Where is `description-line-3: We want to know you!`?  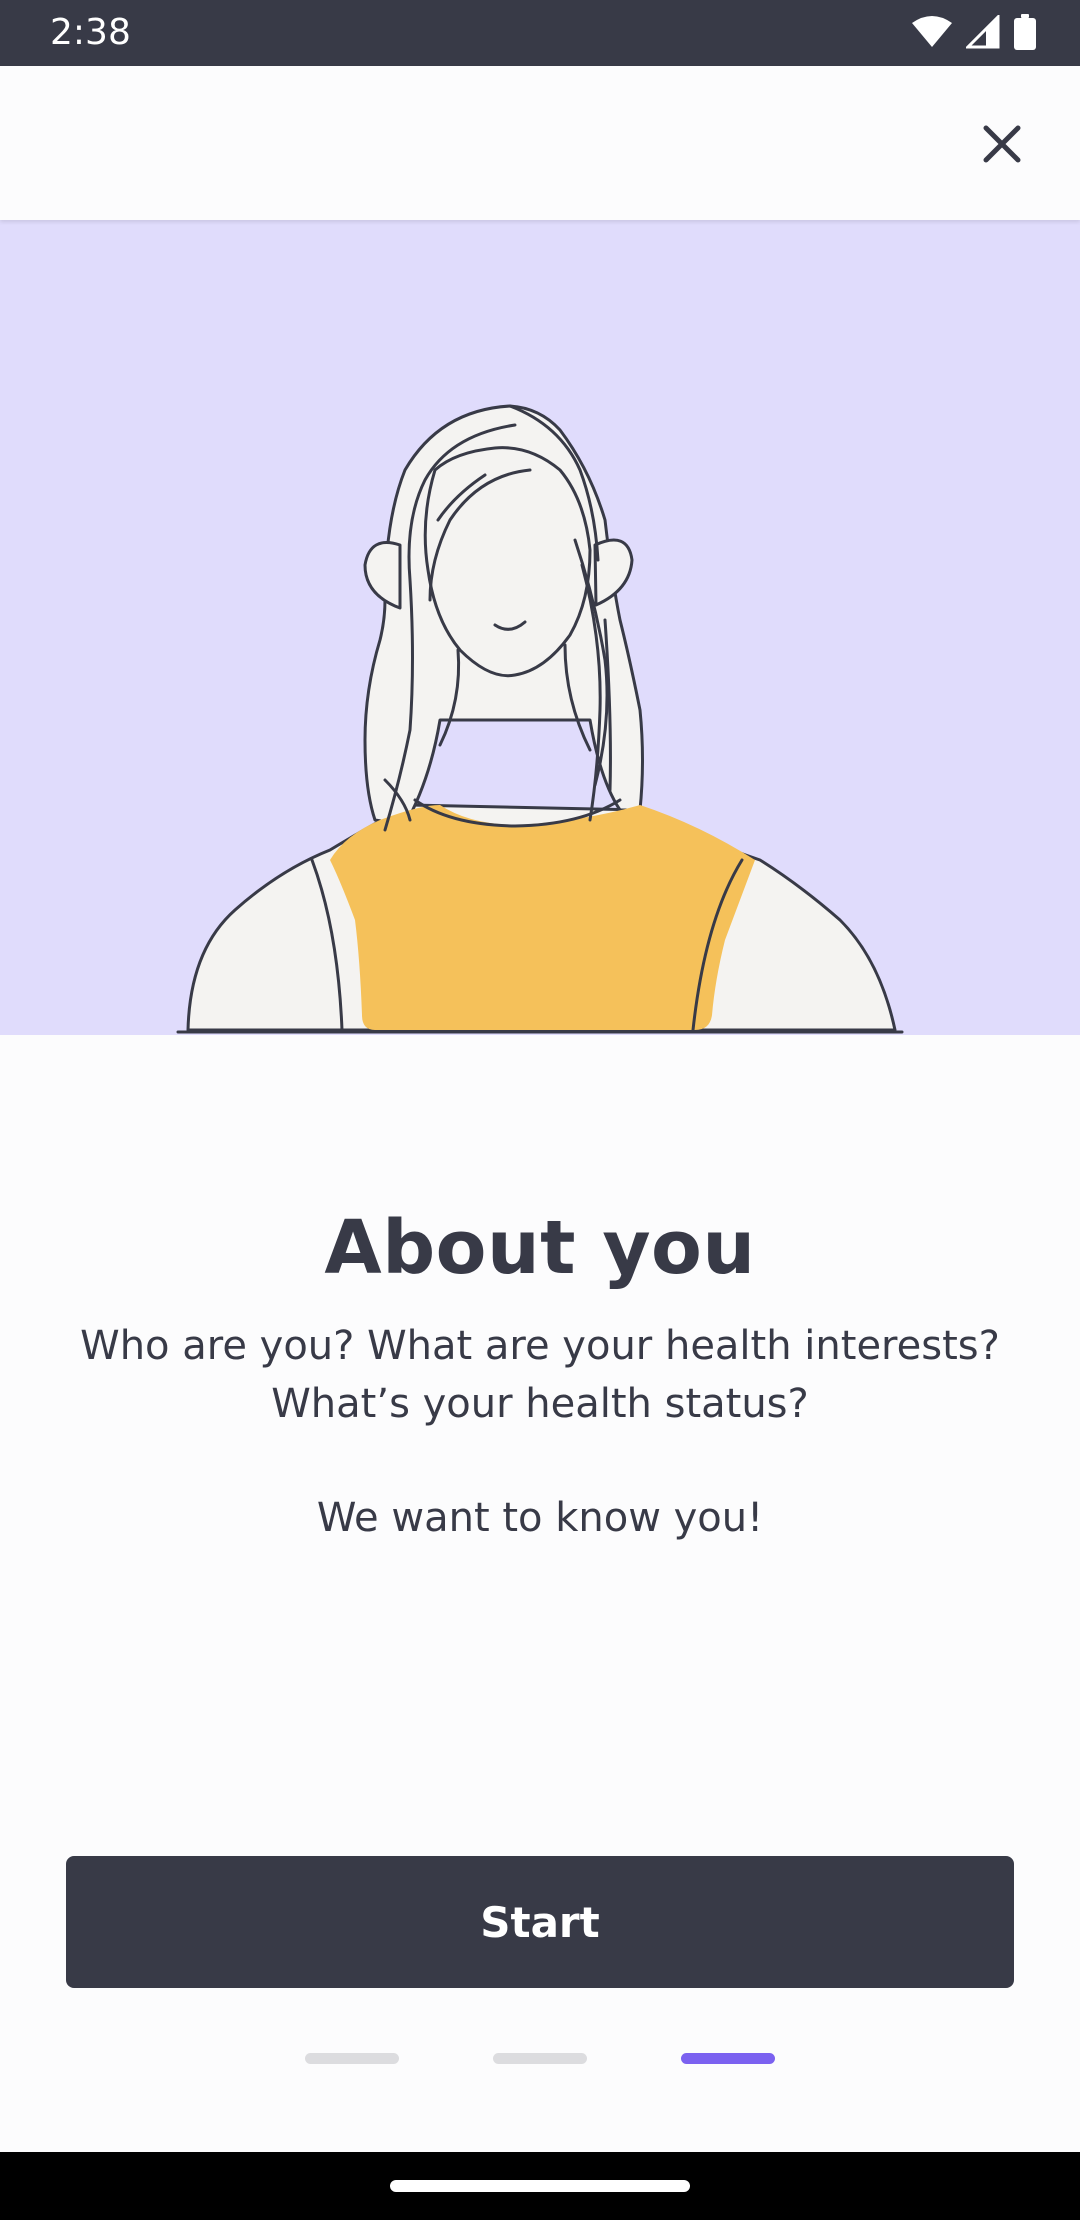 description-line-3: We want to know you! is located at coordinates (540, 1518).